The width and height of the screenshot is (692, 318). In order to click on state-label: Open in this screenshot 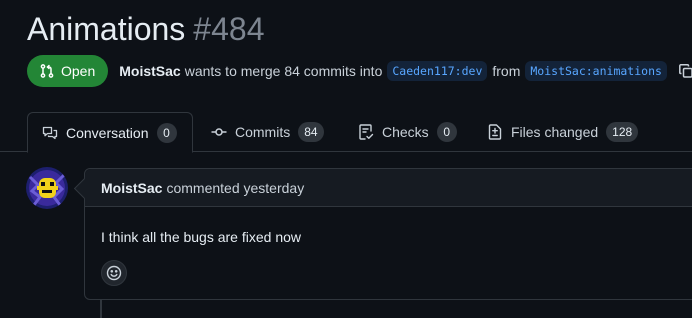, I will do `click(78, 71)`.